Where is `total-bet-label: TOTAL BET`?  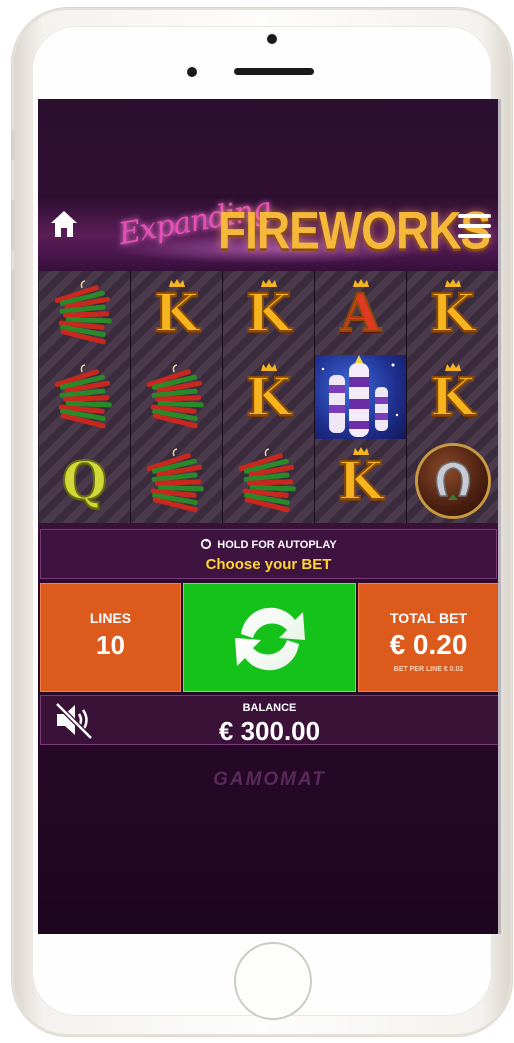
total-bet-label: TOTAL BET is located at coordinates (428, 618).